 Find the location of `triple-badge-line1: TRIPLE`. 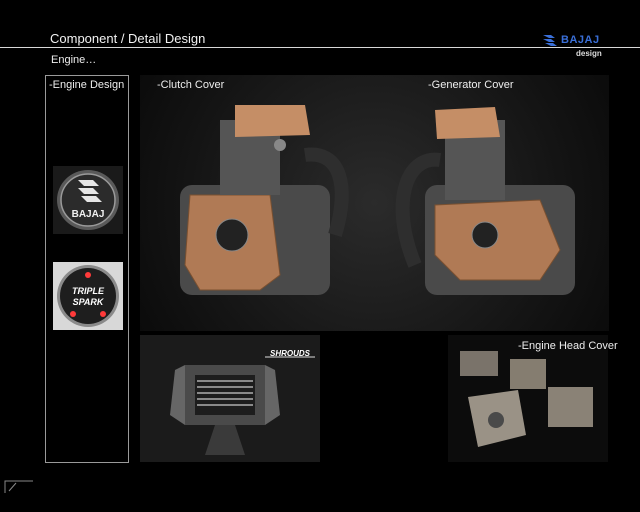

triple-badge-line1: TRIPLE is located at coordinates (88, 291).